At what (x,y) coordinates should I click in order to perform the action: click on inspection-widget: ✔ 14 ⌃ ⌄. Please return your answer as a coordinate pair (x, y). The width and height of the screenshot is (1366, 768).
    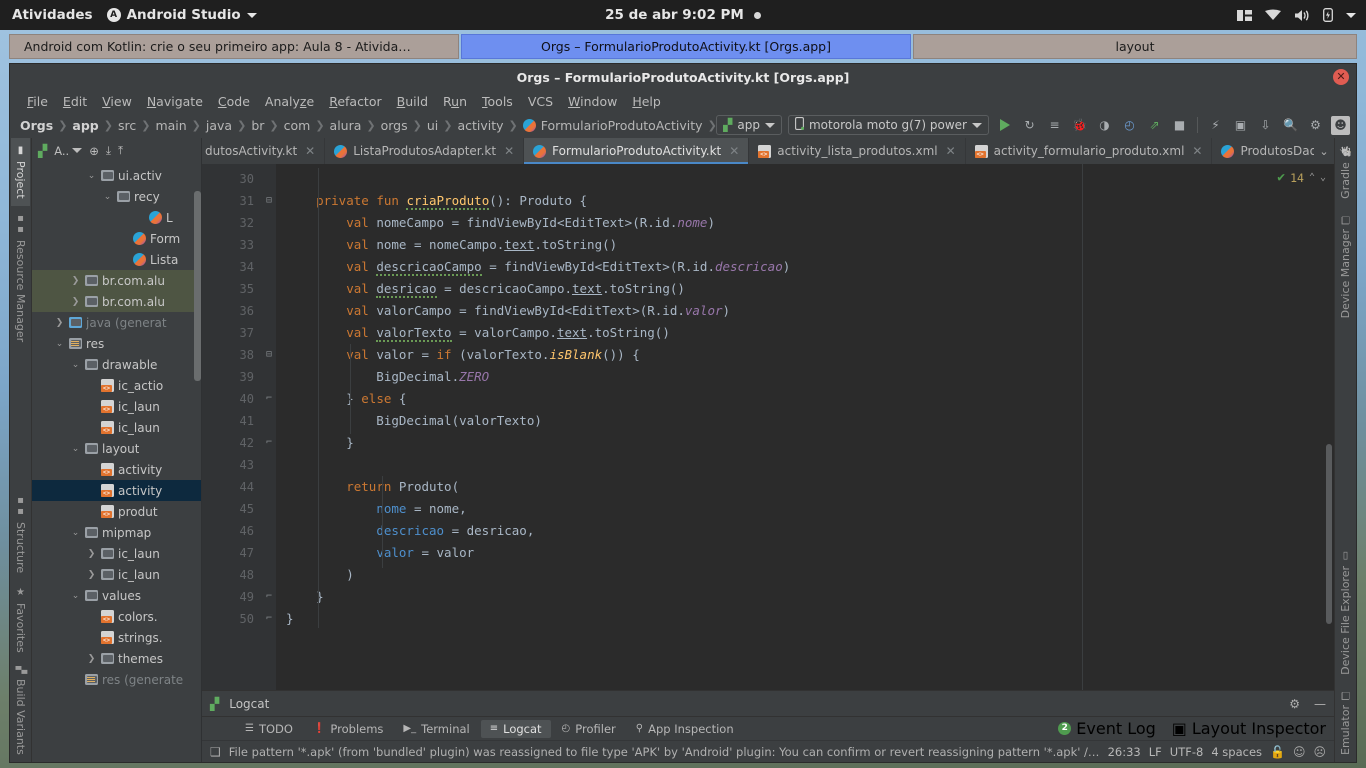
    Looking at the image, I should click on (1301, 177).